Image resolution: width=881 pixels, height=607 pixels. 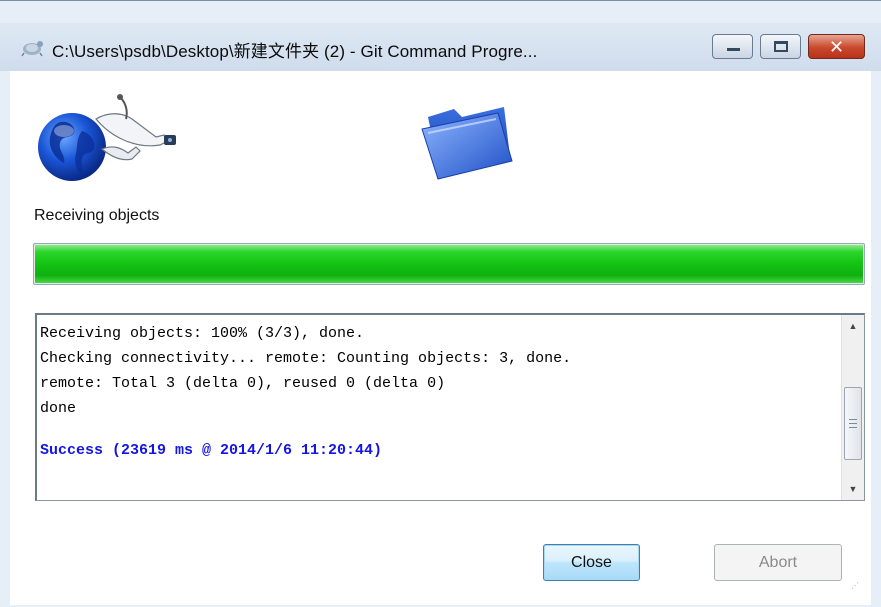 I want to click on globe-network-icon, so click(x=107, y=137).